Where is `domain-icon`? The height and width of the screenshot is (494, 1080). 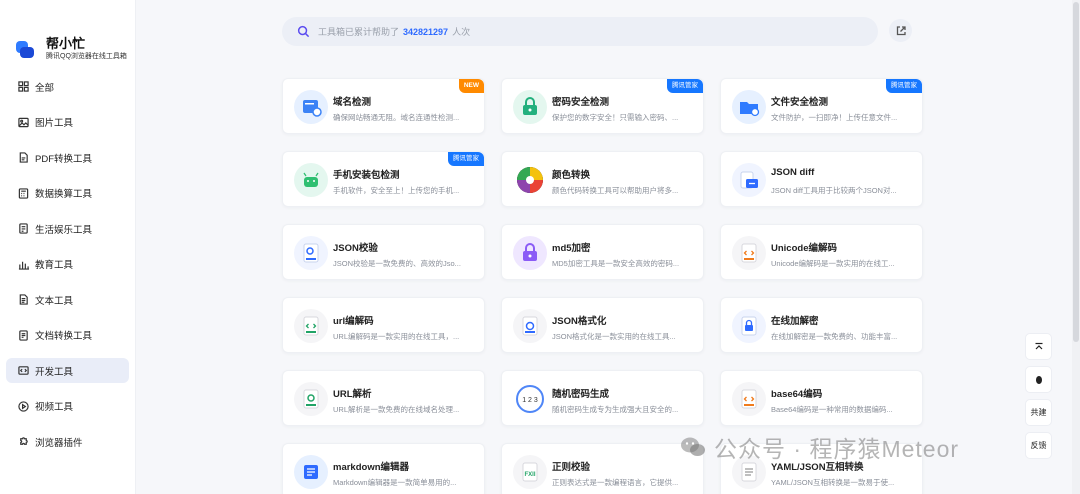
domain-icon is located at coordinates (311, 107).